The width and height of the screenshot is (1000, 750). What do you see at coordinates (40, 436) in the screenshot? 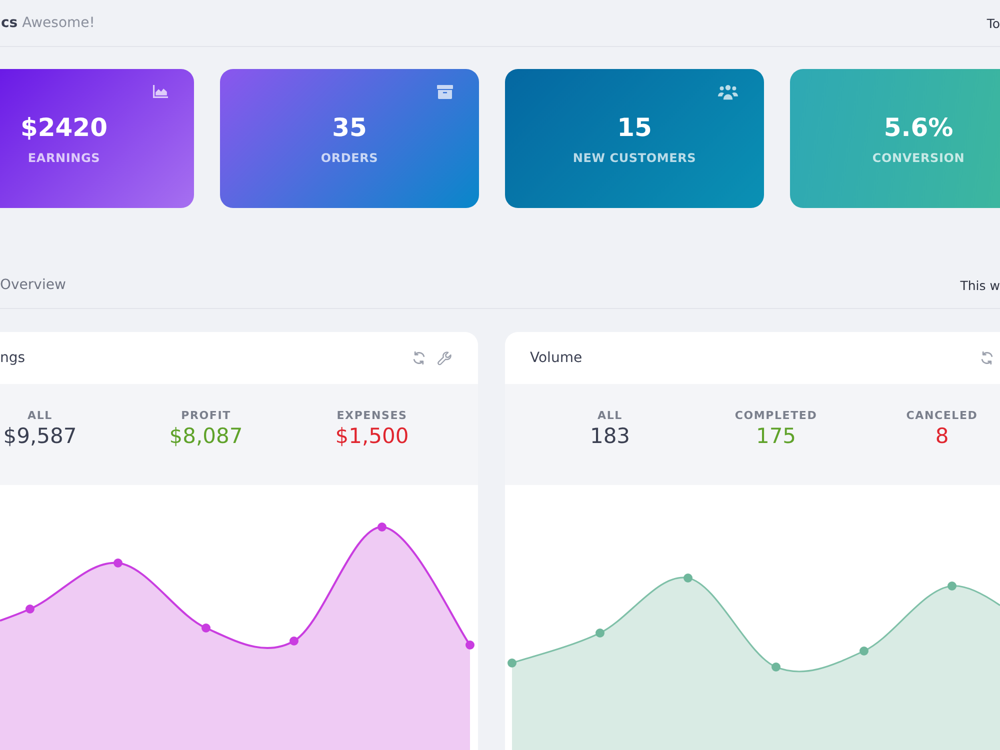
I see `stat-value: $9,587` at bounding box center [40, 436].